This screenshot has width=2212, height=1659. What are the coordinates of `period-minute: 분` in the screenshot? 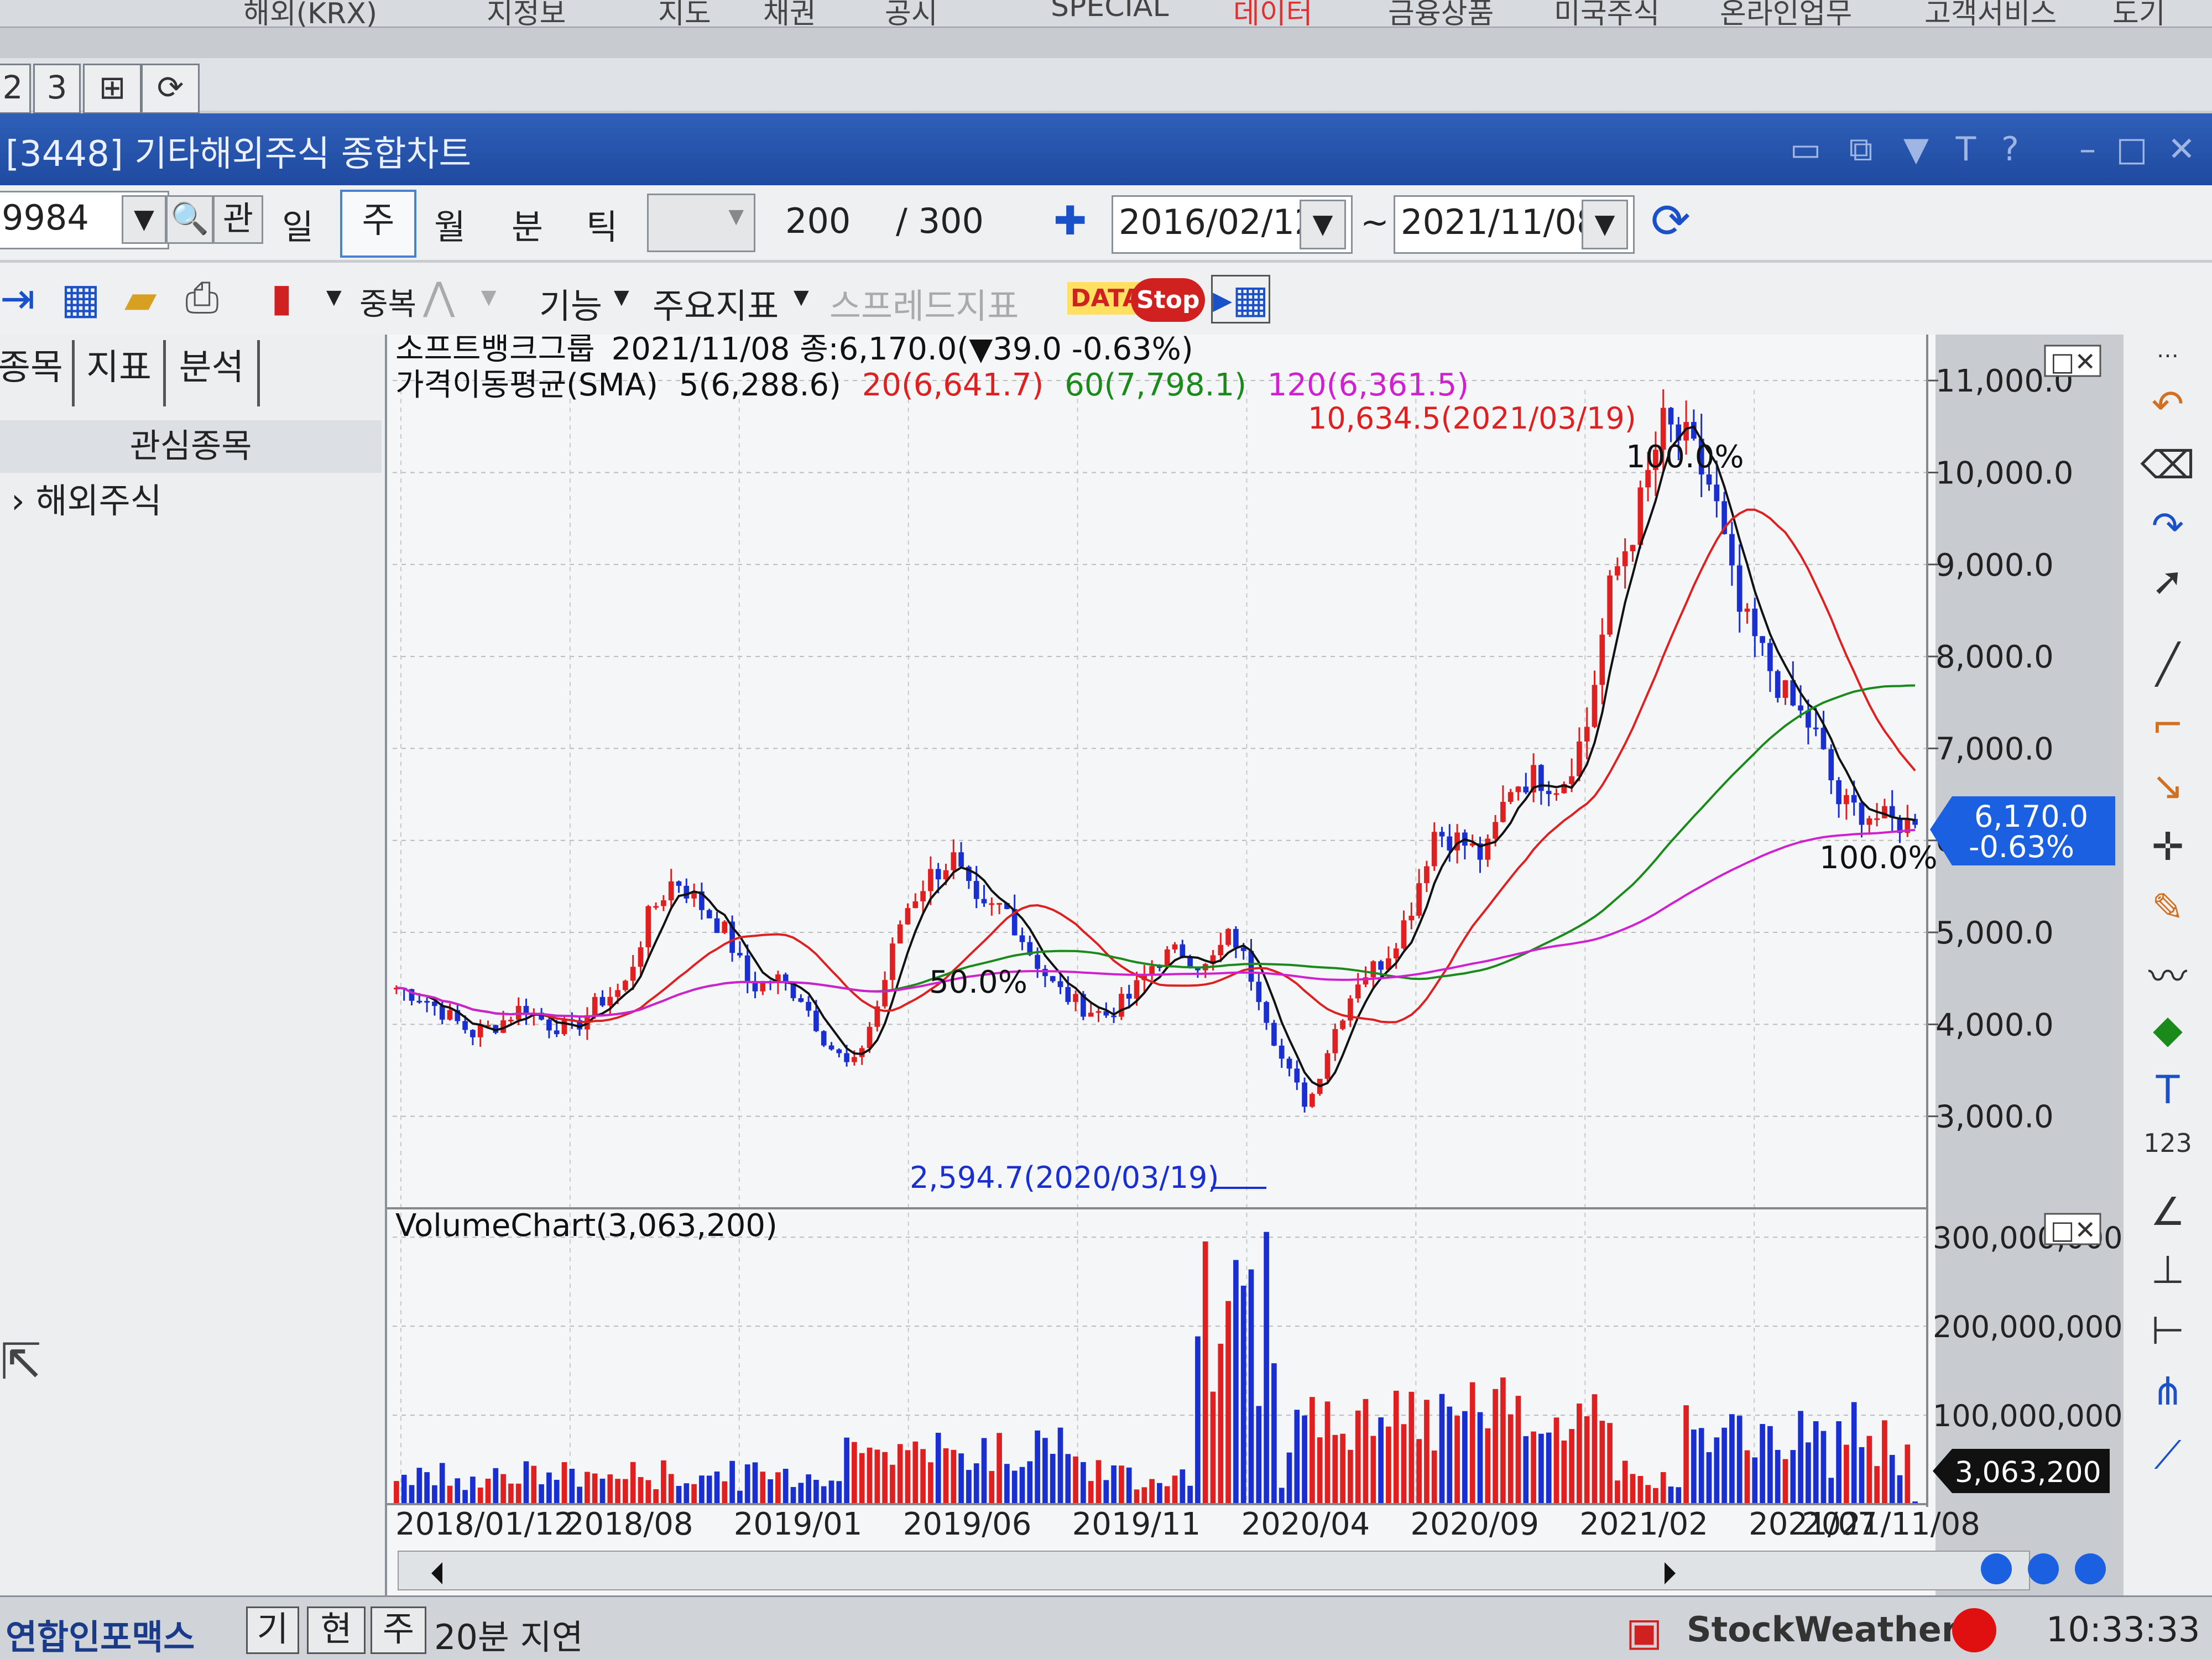 It's located at (527, 224).